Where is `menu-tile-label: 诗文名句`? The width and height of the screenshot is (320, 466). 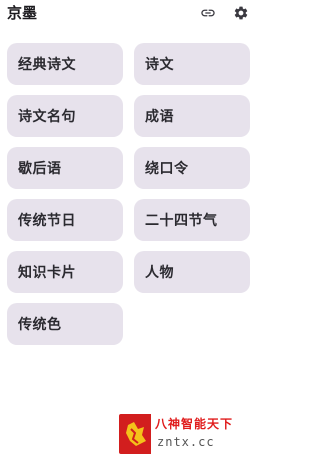 menu-tile-label: 诗文名句 is located at coordinates (47, 117).